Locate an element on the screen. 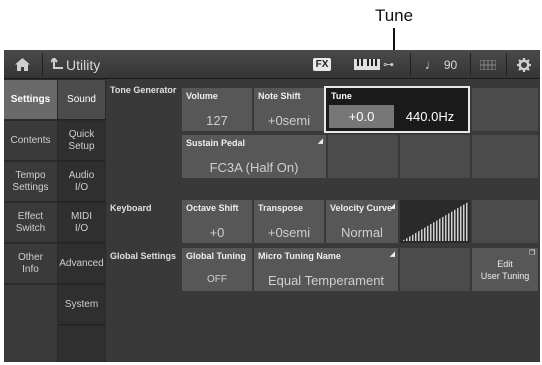  keyboard-button: ⊶ is located at coordinates (374, 64).